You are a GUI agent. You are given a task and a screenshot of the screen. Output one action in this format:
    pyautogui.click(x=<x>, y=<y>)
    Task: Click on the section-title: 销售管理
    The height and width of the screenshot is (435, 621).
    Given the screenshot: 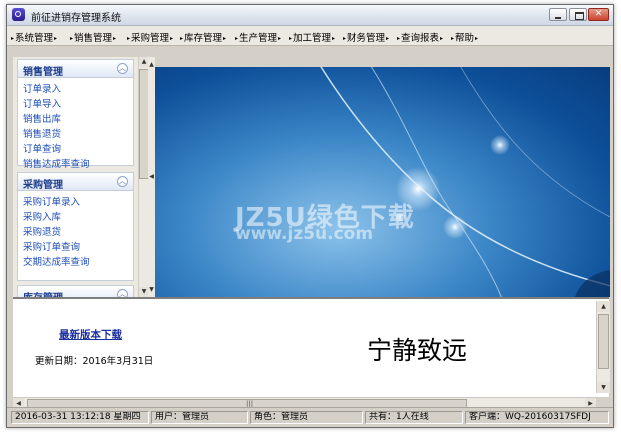 What is the action you would take?
    pyautogui.click(x=43, y=72)
    